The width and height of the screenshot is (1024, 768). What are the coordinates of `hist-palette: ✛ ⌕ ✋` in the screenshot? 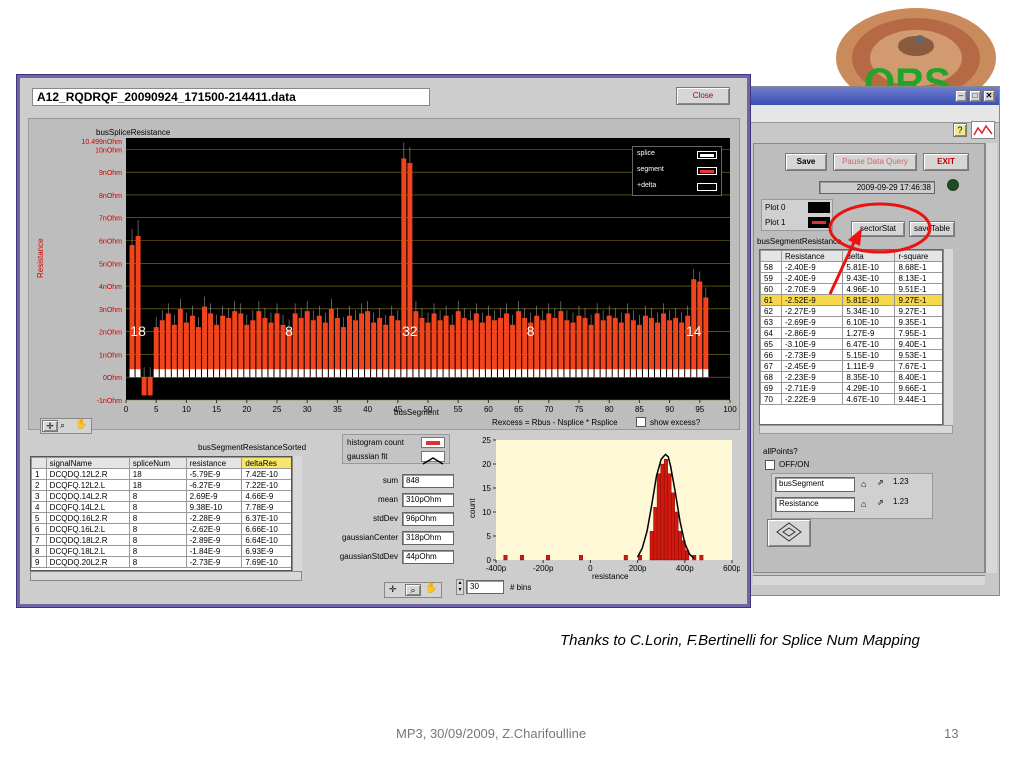 It's located at (413, 590).